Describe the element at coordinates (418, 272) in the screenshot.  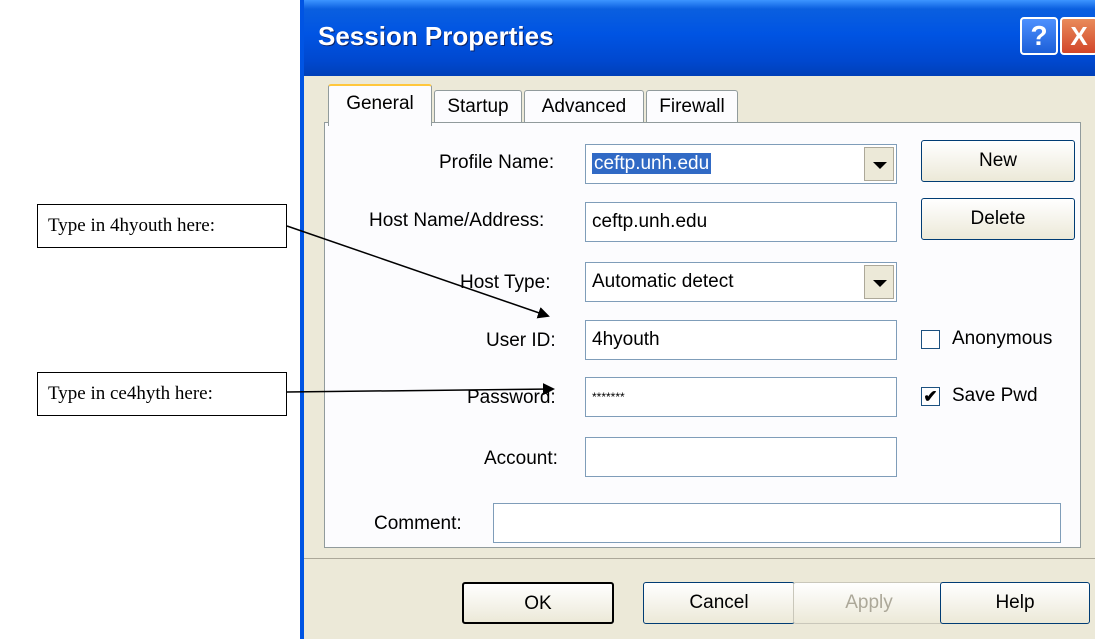
I see `arrow-to-user-id` at that location.